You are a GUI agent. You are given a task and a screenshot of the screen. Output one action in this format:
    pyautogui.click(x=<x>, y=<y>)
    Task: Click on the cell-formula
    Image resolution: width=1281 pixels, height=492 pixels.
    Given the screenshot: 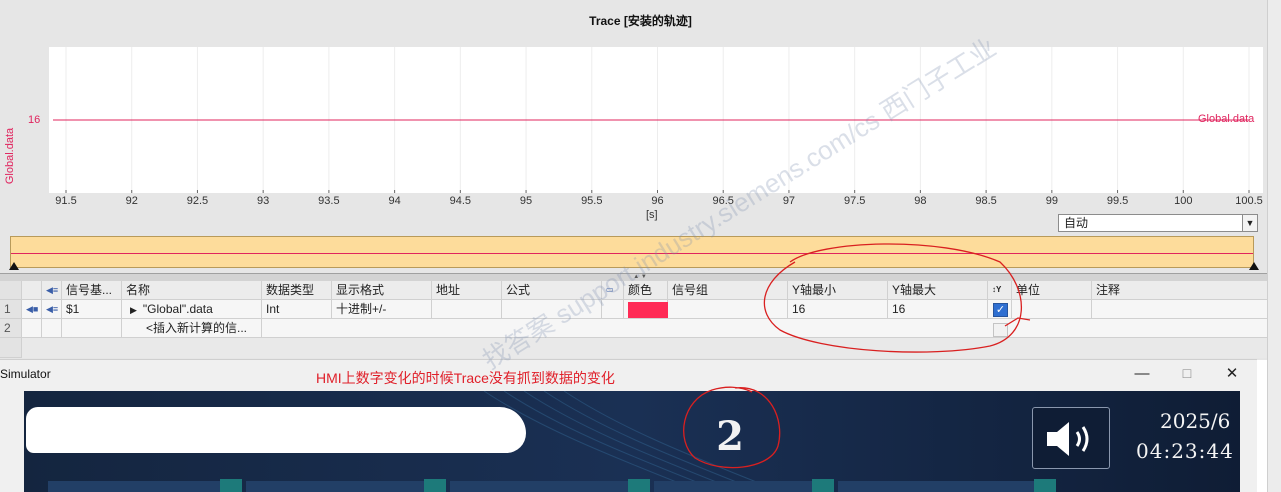 What is the action you would take?
    pyautogui.click(x=552, y=309)
    